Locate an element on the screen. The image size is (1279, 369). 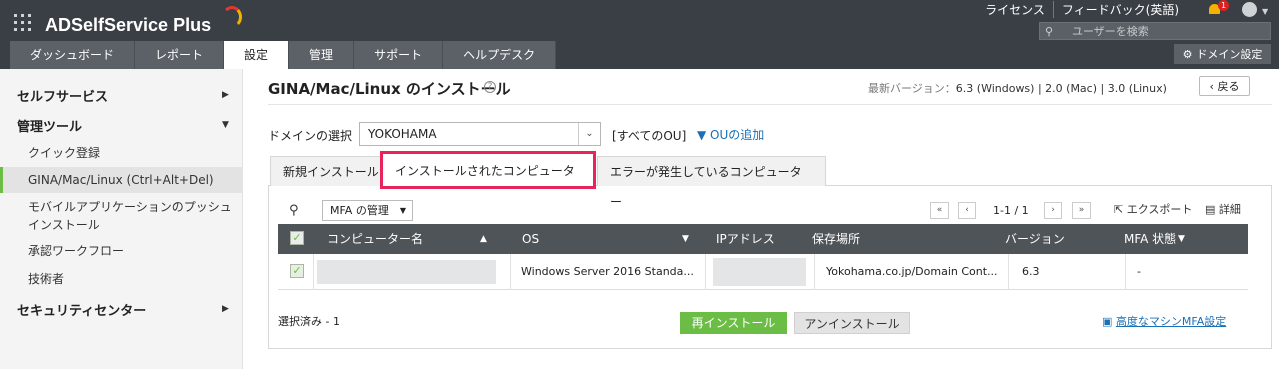
export-button: ⇱ エクスポート is located at coordinates (1153, 209).